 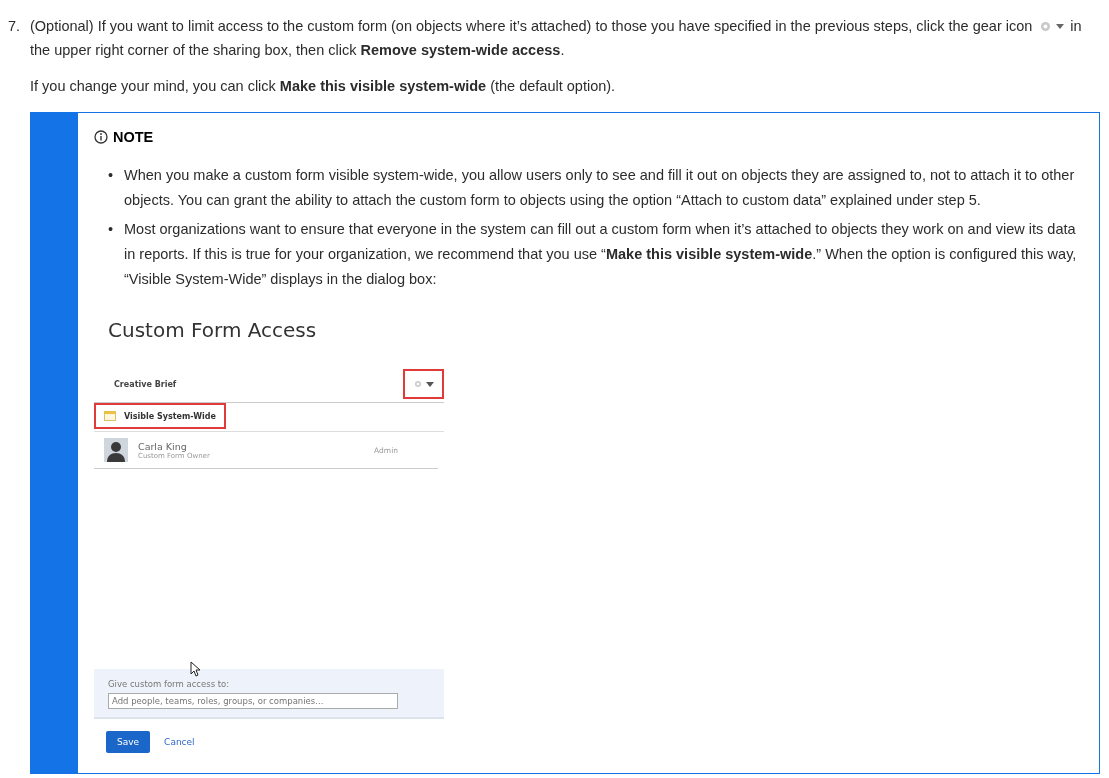 I want to click on cancel-link: Cancel, so click(x=179, y=742).